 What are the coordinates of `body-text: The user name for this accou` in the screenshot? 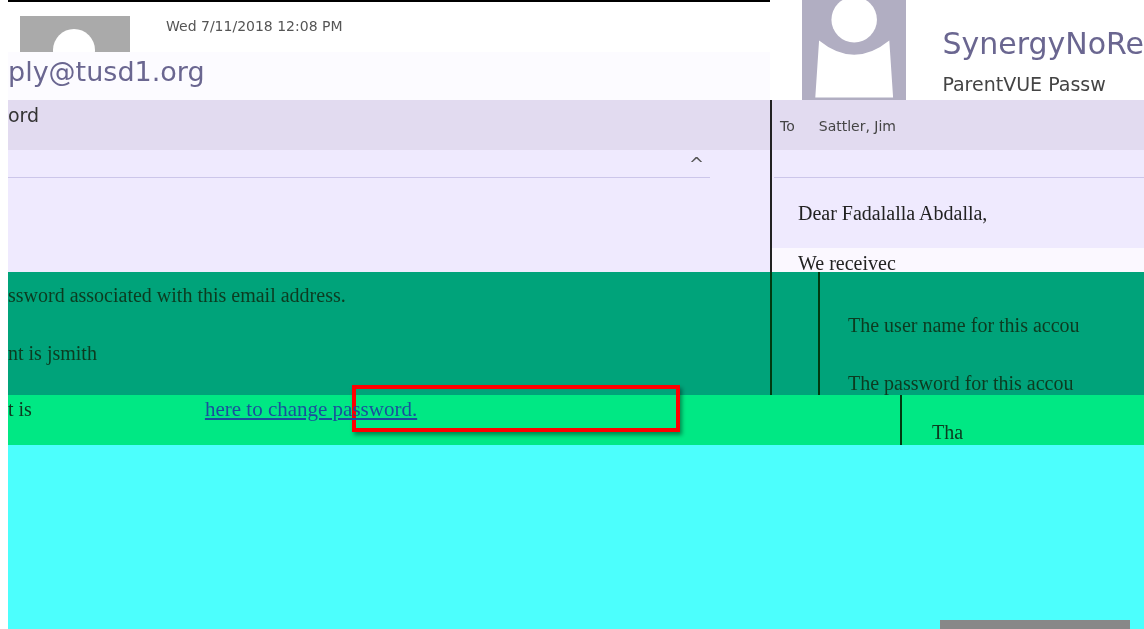 It's located at (964, 325).